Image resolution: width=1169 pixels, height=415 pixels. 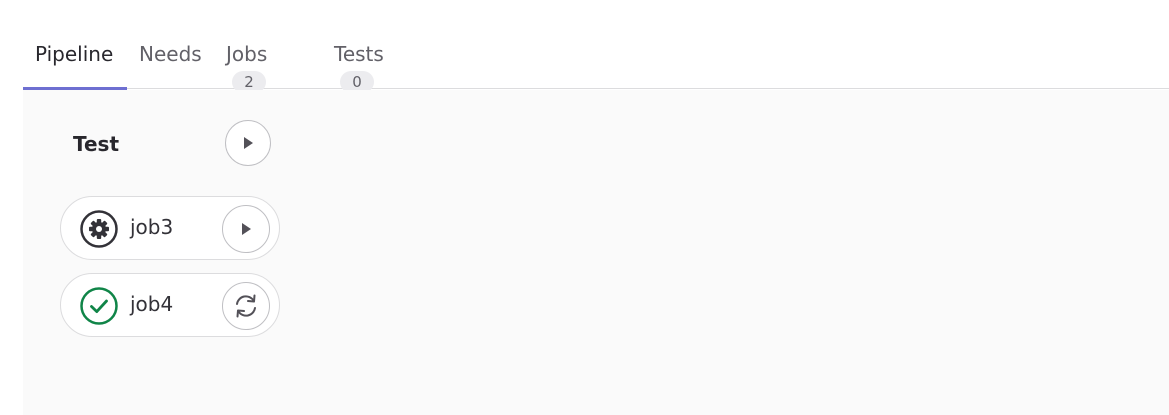 I want to click on job4-retry-button, so click(x=246, y=306).